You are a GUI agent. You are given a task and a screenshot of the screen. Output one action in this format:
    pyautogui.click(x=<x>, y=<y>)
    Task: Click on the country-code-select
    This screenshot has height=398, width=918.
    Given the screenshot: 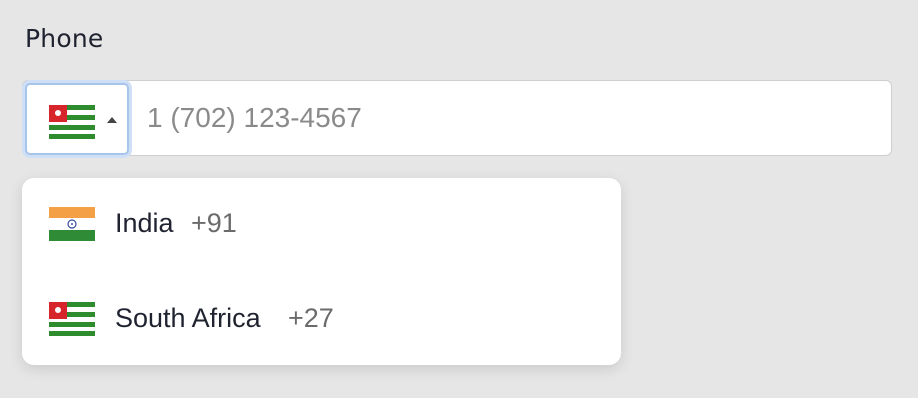 What is the action you would take?
    pyautogui.click(x=77, y=119)
    